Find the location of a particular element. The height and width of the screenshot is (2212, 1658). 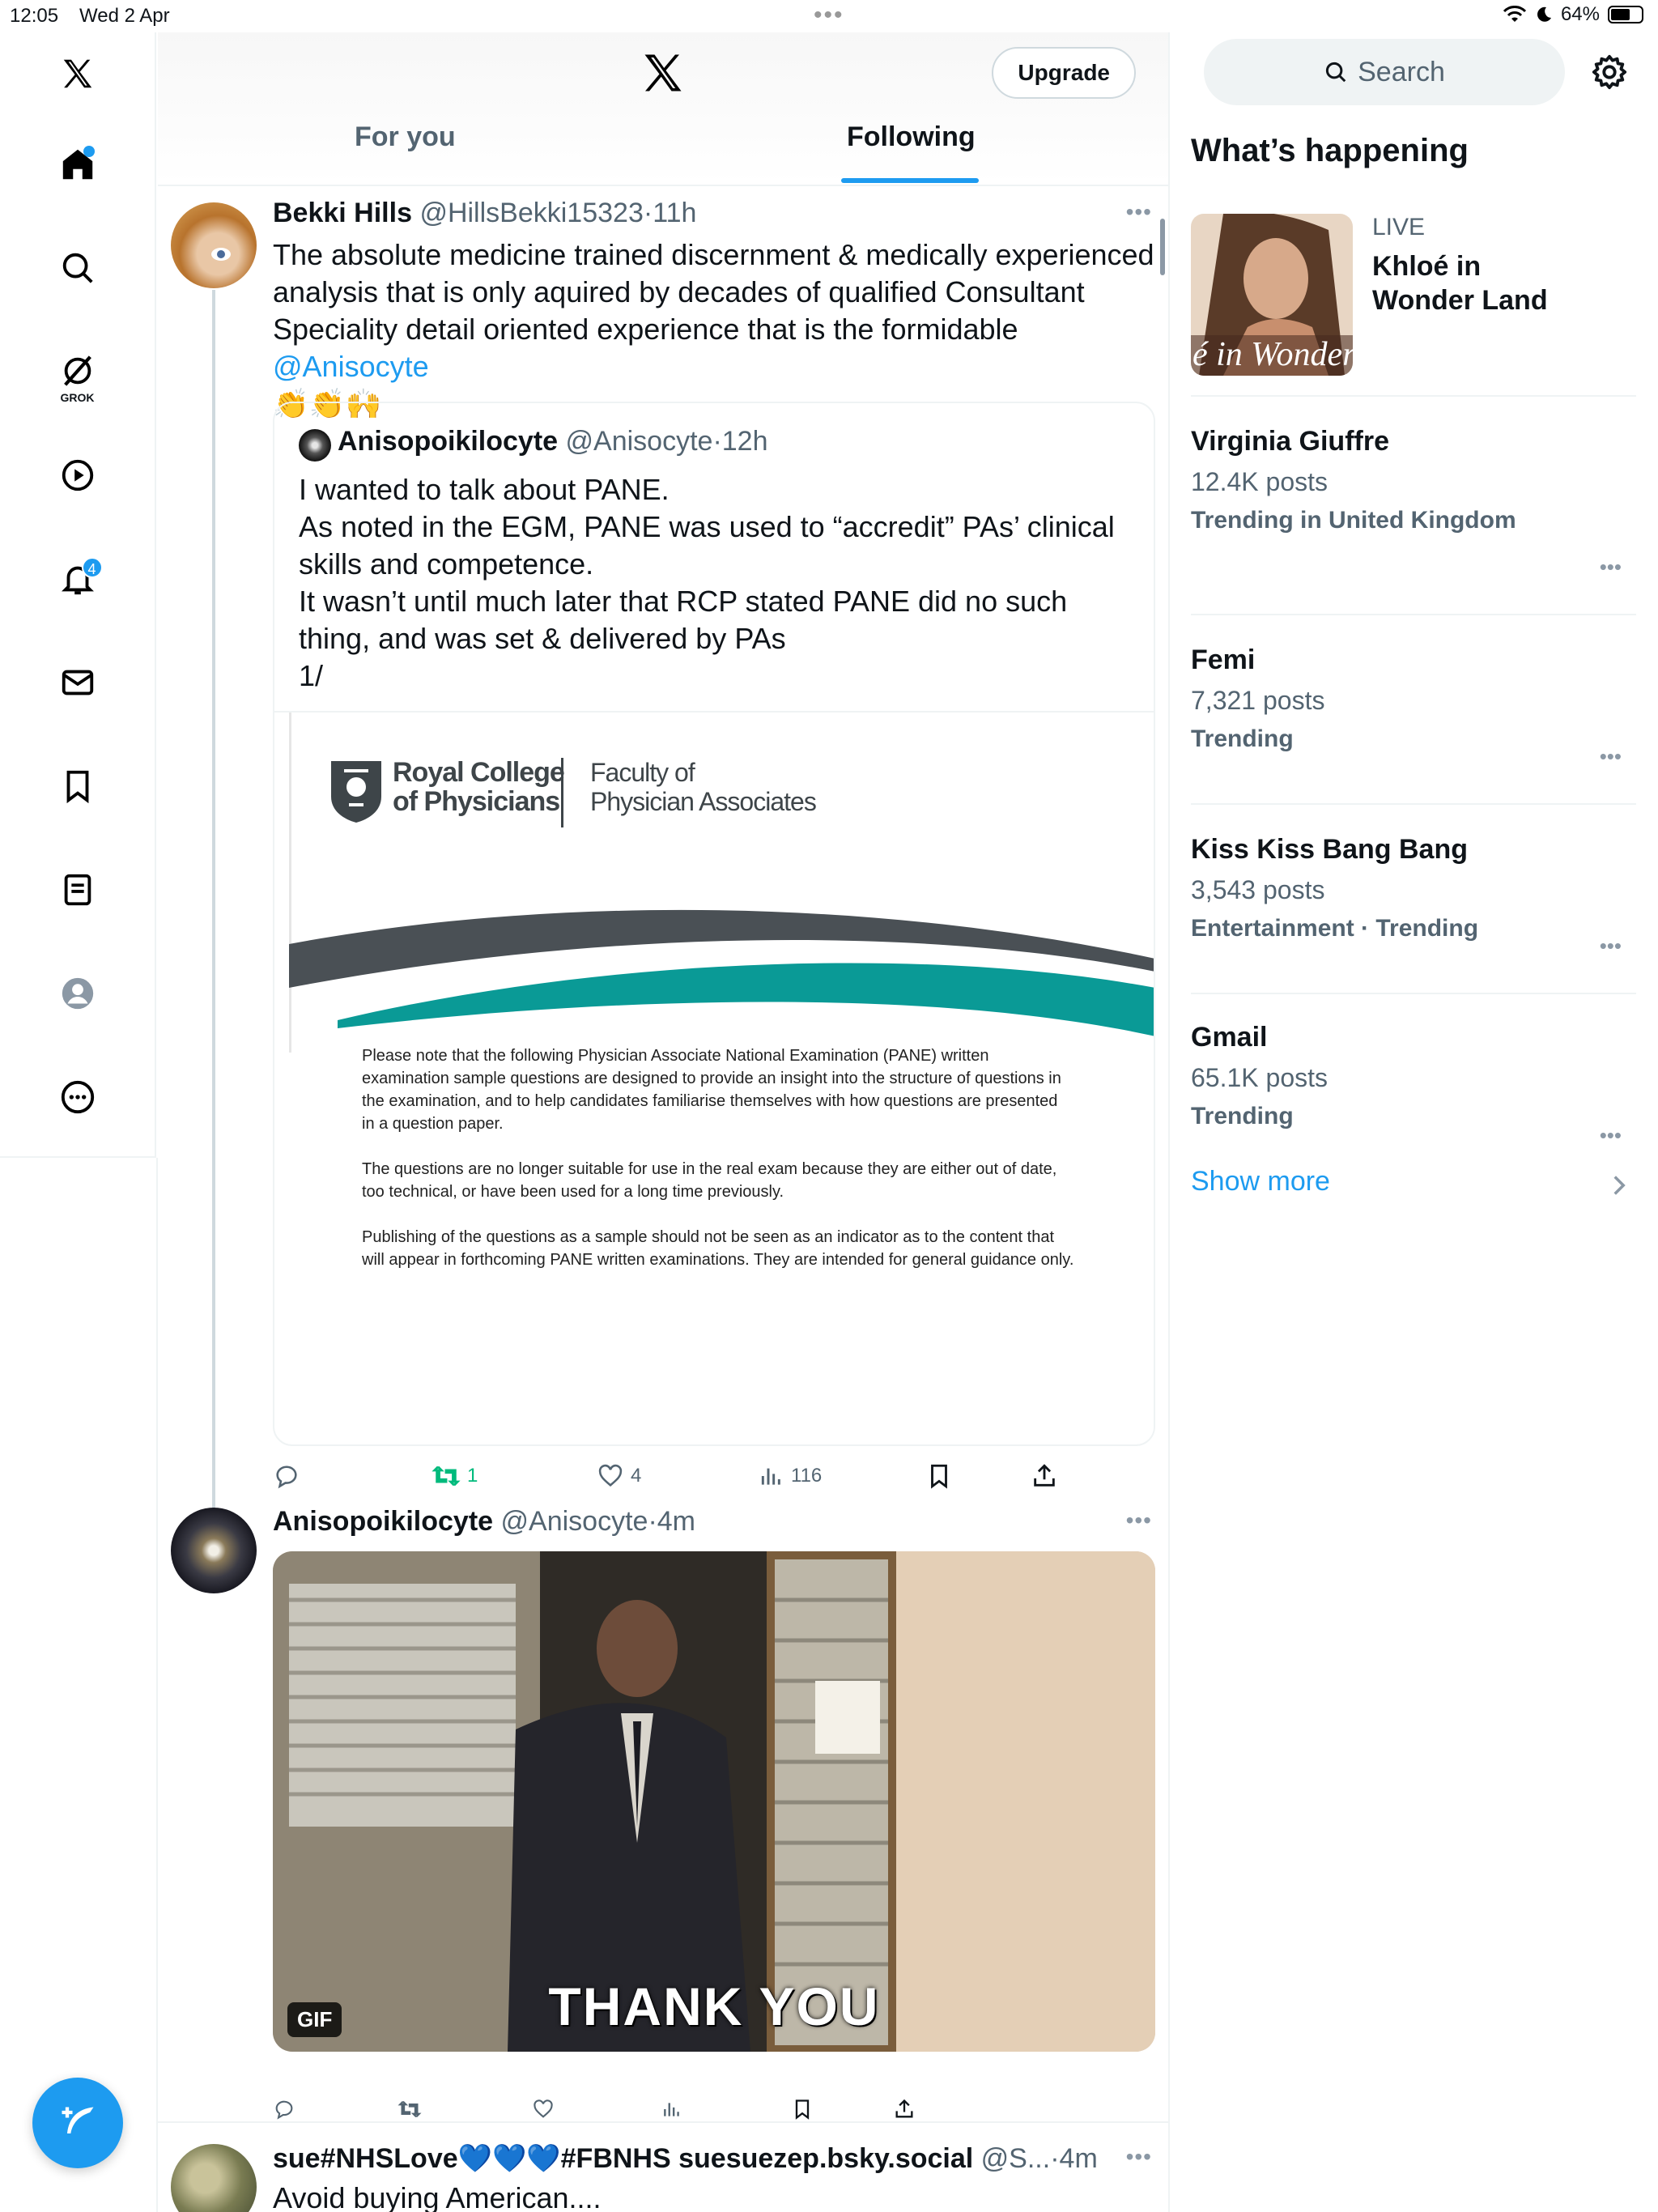

search-icon is located at coordinates (77, 268).